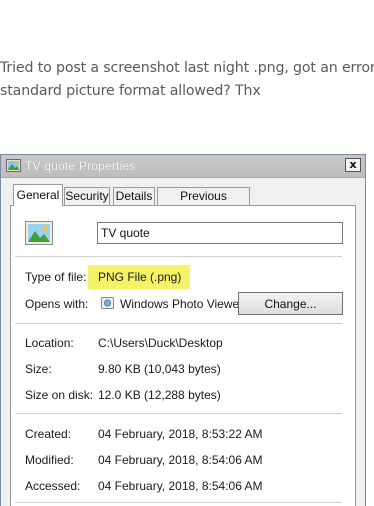 The width and height of the screenshot is (374, 506). I want to click on photo-viewer-icon, so click(107, 303).